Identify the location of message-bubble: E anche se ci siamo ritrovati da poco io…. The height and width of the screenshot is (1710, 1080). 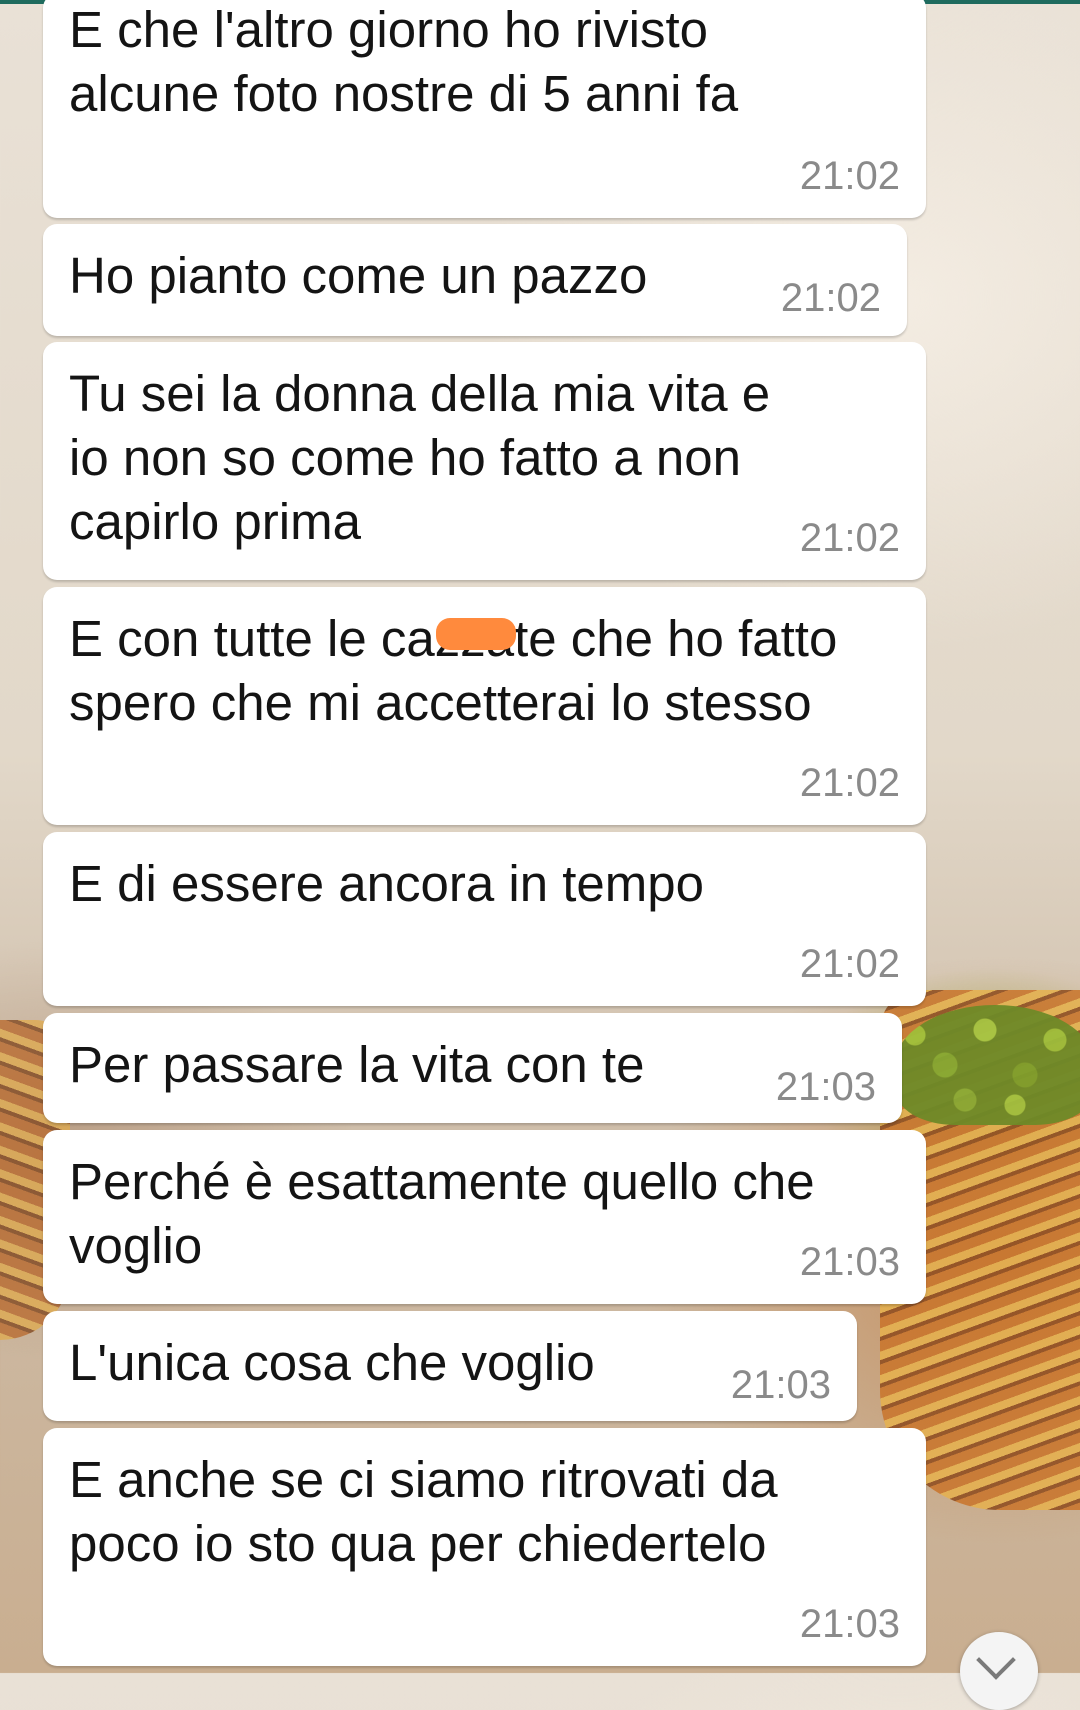
(484, 1547).